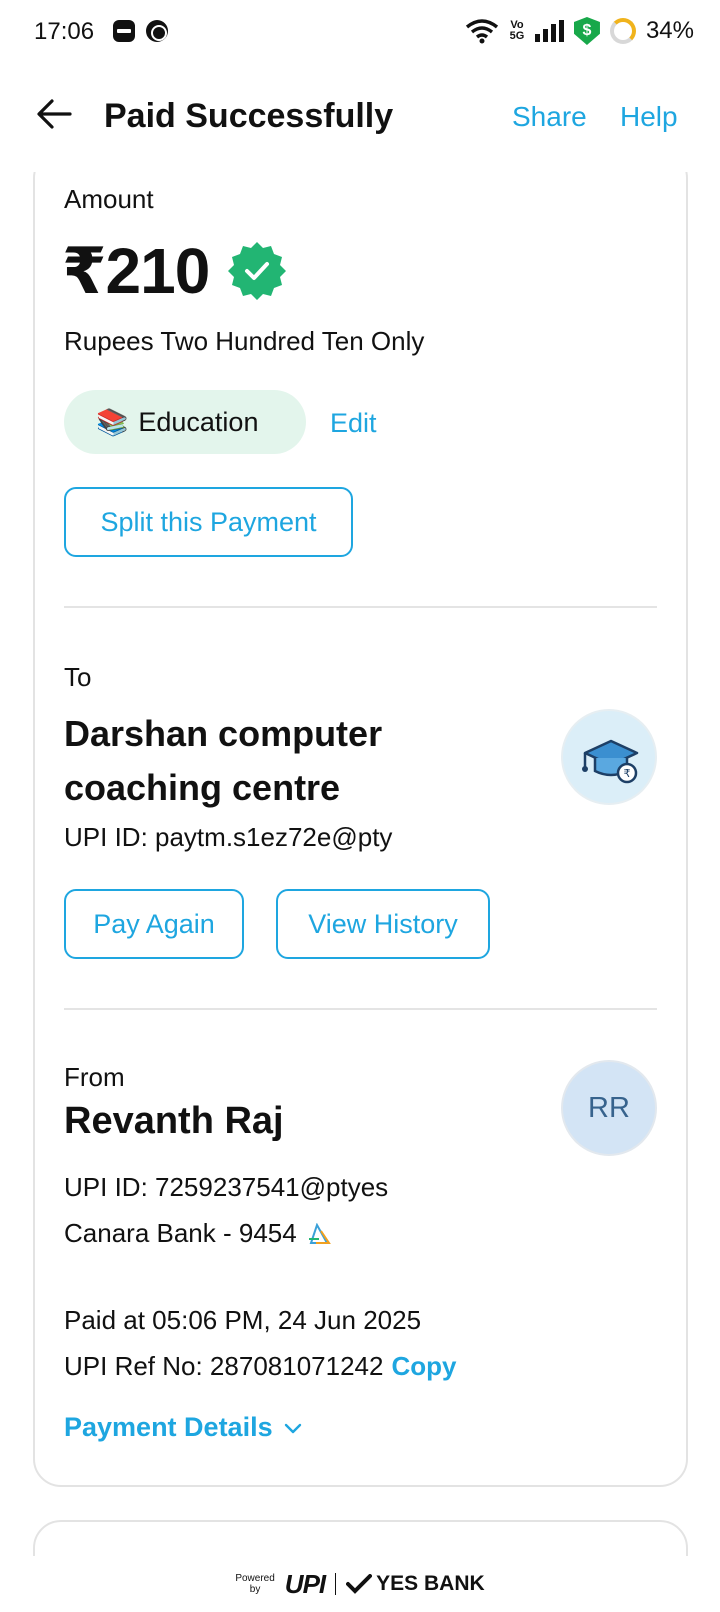 This screenshot has height=1612, width=720. I want to click on payer-upi-id: UPI ID: 7259237541@ptyes, so click(226, 1187).